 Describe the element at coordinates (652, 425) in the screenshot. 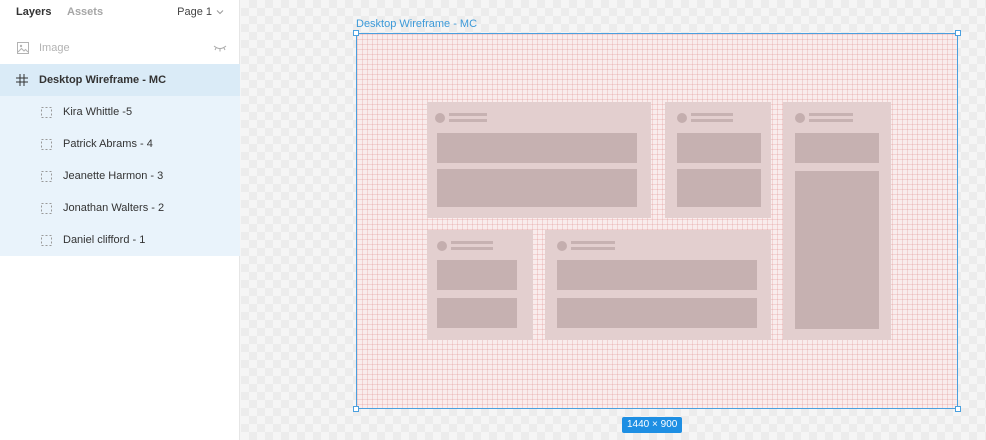

I see `frame-size-badge: 1440 × 900` at that location.